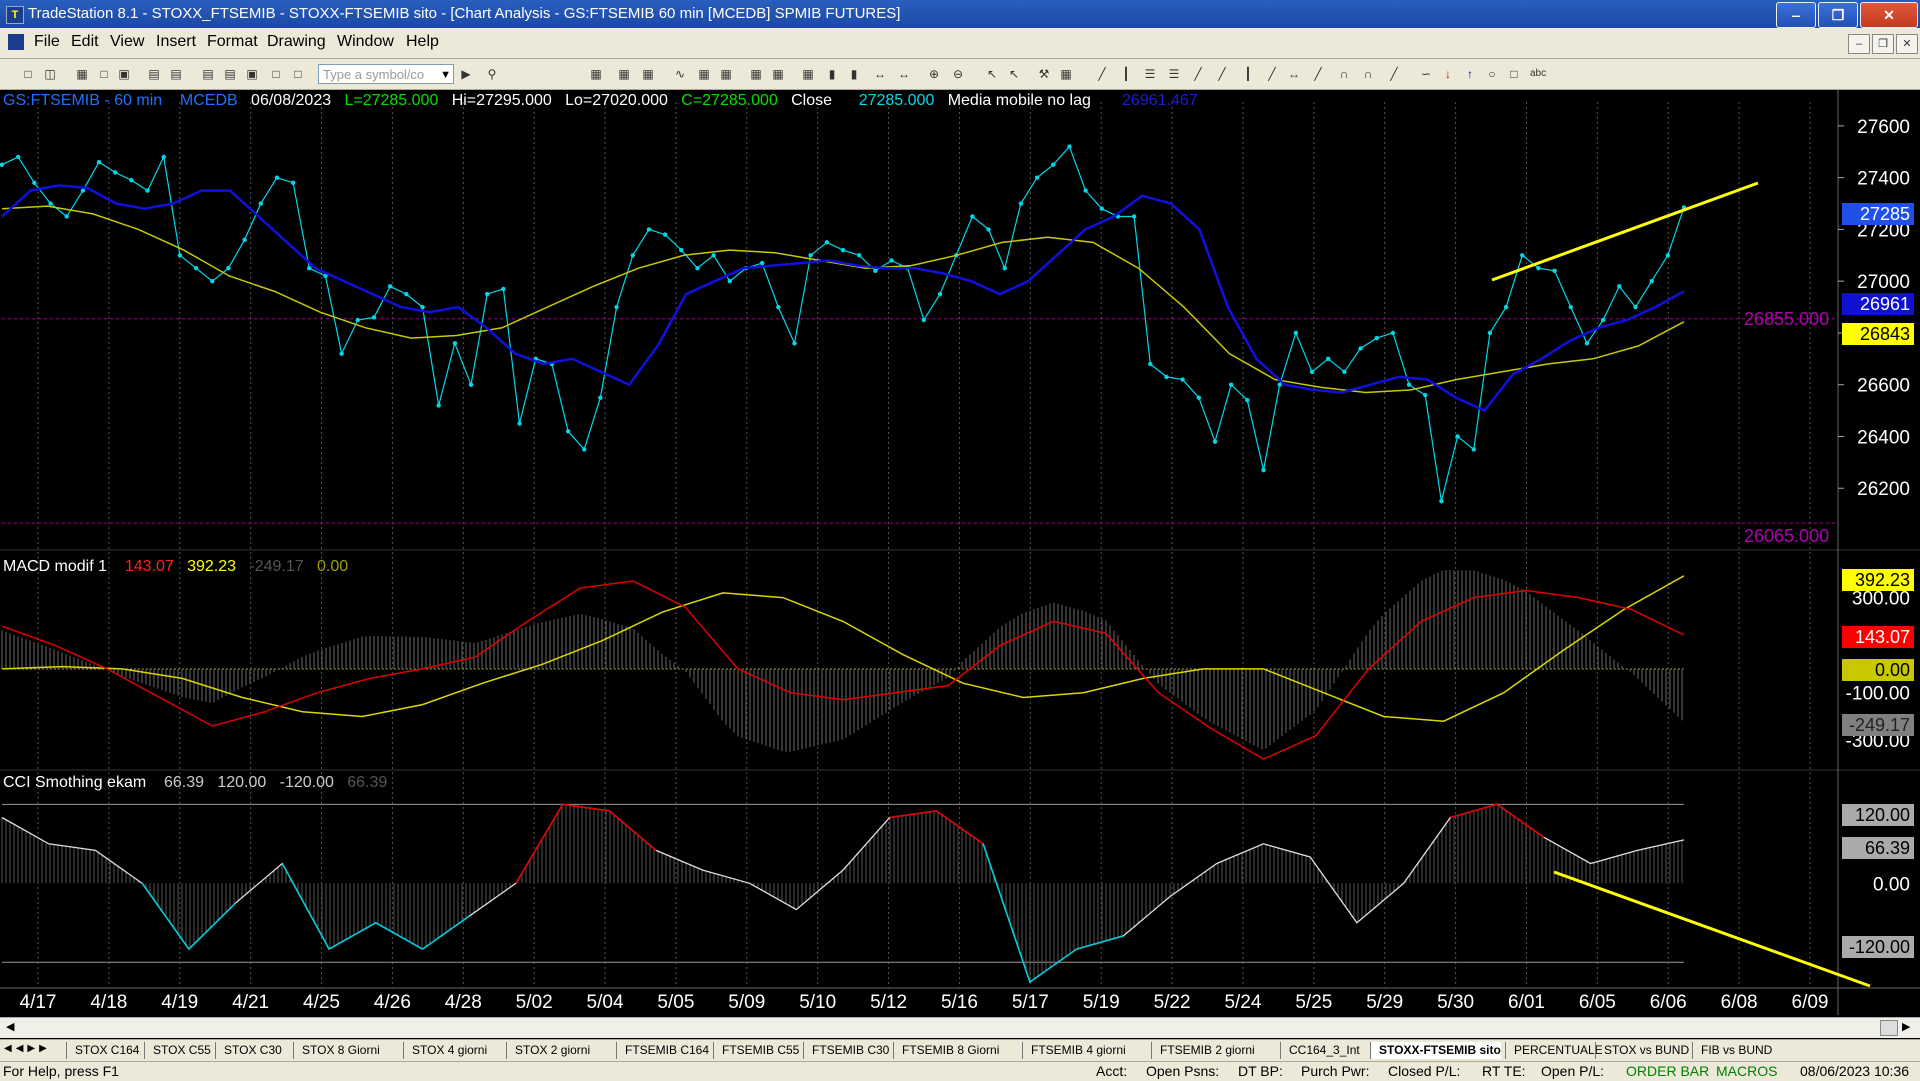 Image resolution: width=1920 pixels, height=1081 pixels. What do you see at coordinates (1318, 74) in the screenshot?
I see `channel-icon: ╱` at bounding box center [1318, 74].